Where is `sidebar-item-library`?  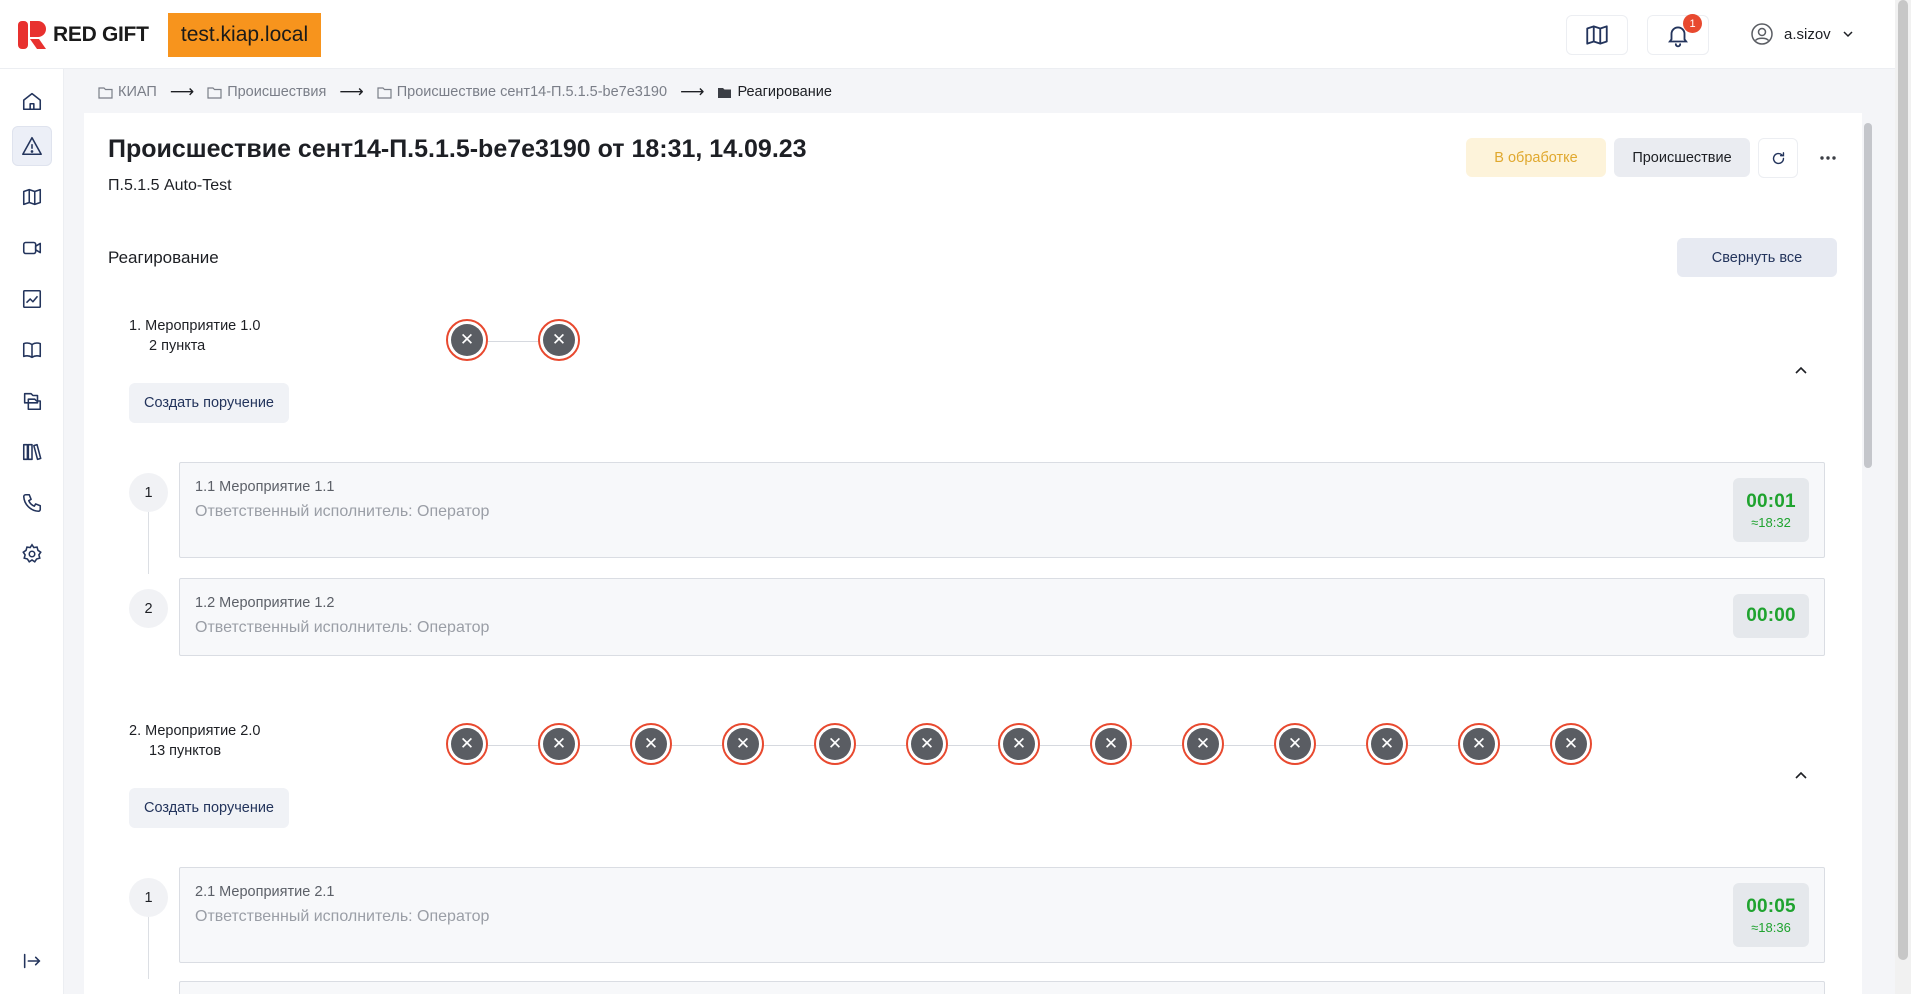 sidebar-item-library is located at coordinates (32, 452).